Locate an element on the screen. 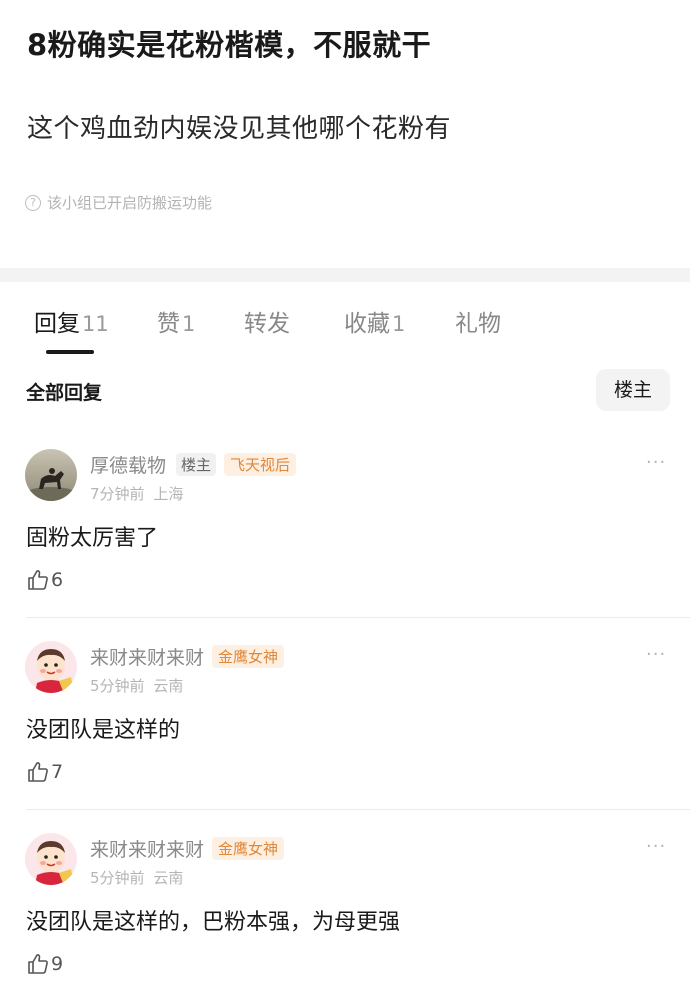  username: 厚德载物 is located at coordinates (128, 466).